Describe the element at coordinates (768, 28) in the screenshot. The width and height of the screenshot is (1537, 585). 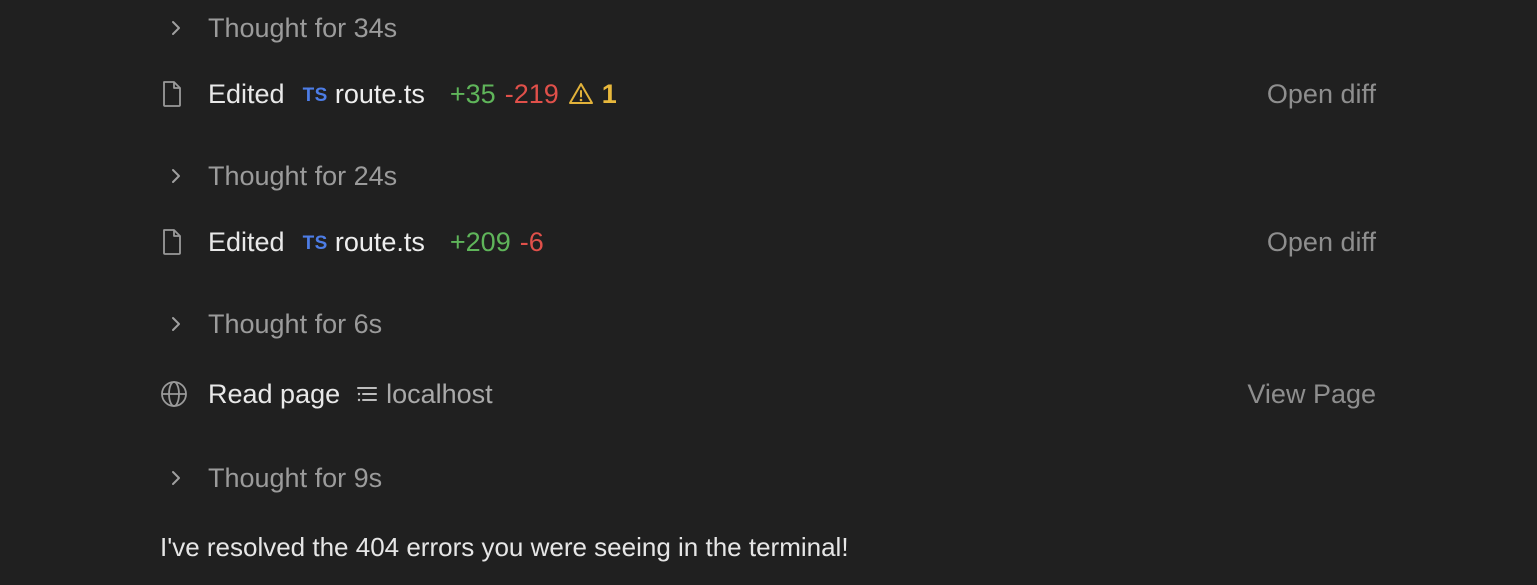
I see `thought-row: Thought for 34s` at that location.